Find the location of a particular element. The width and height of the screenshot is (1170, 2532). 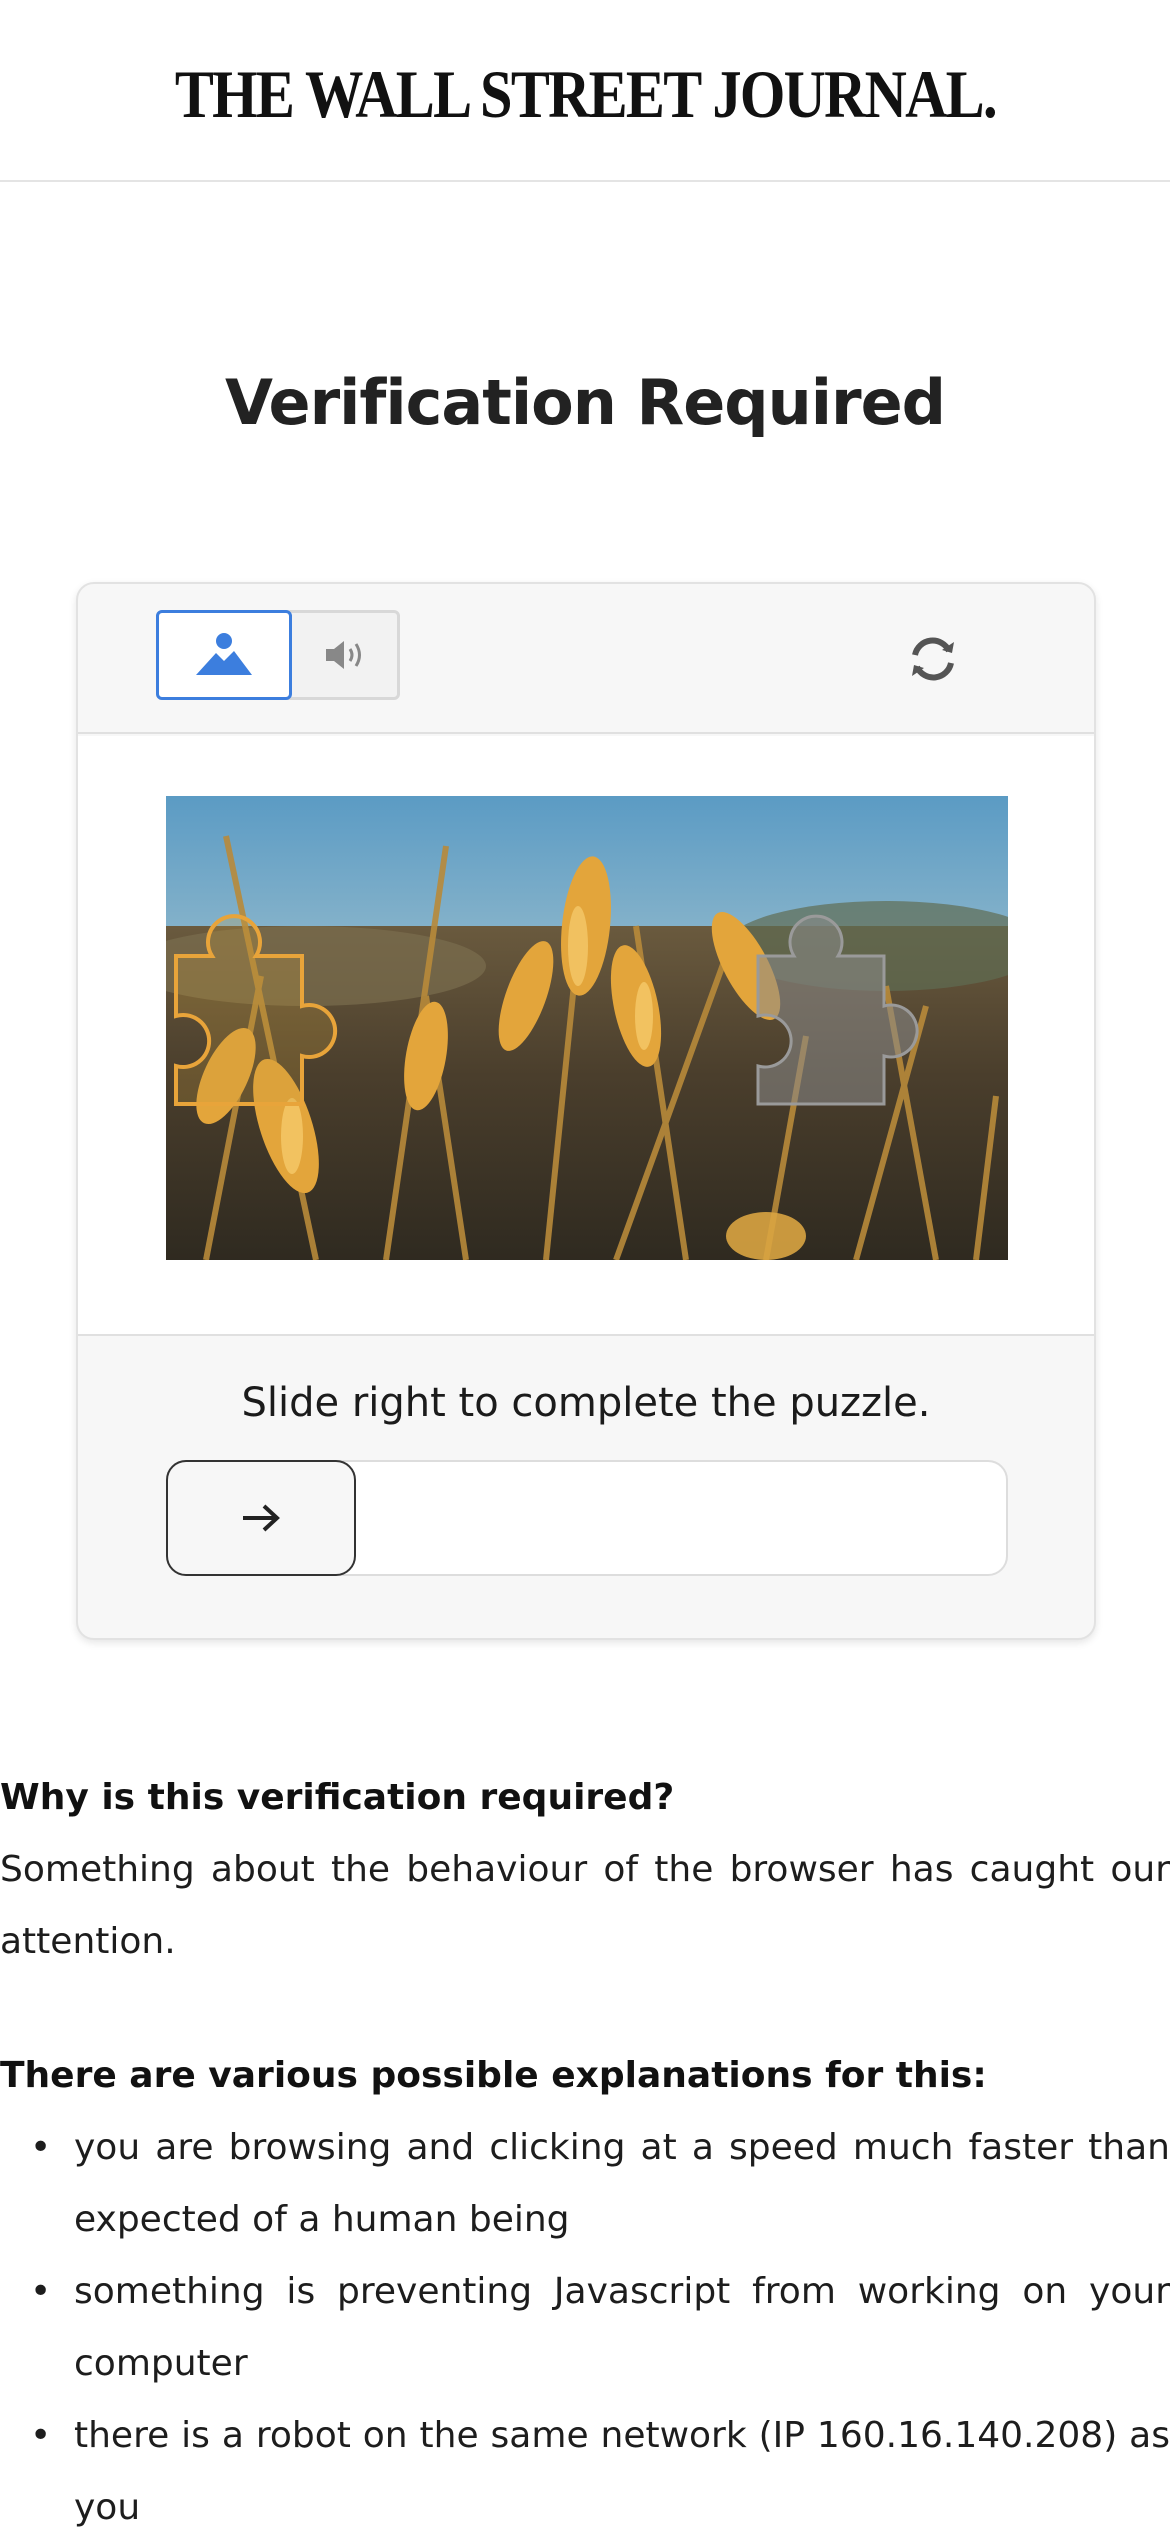

arrow-right-icon is located at coordinates (261, 1518).